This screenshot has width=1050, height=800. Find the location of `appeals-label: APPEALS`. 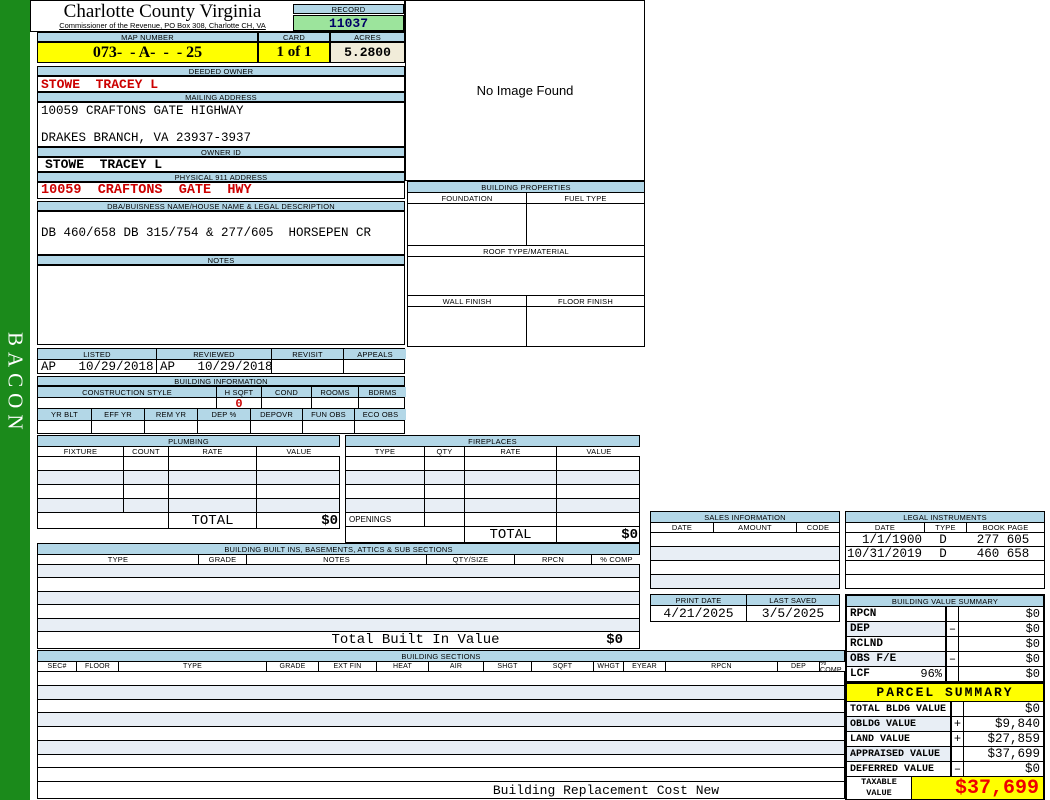

appeals-label: APPEALS is located at coordinates (374, 354).